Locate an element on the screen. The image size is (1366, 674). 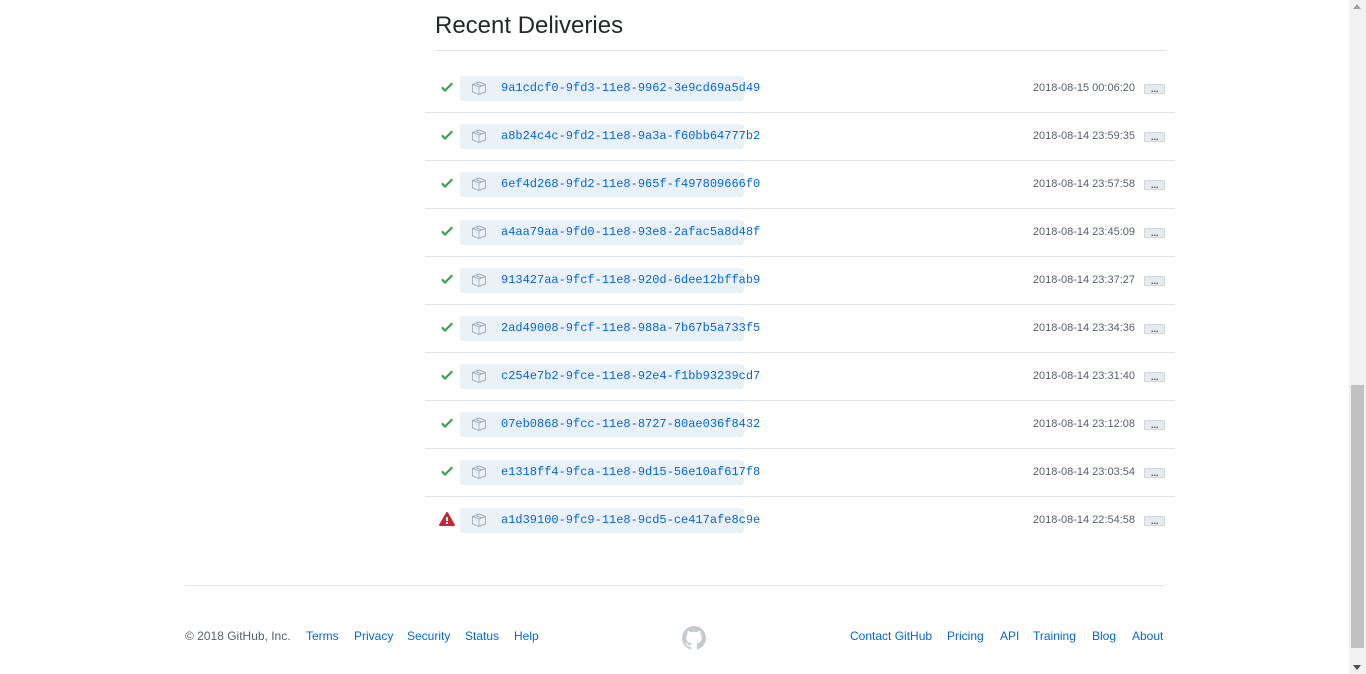
delivery-guid-button: 2ad49008-9fcf-11e8-988a-7b67b5a733f5 is located at coordinates (610, 328).